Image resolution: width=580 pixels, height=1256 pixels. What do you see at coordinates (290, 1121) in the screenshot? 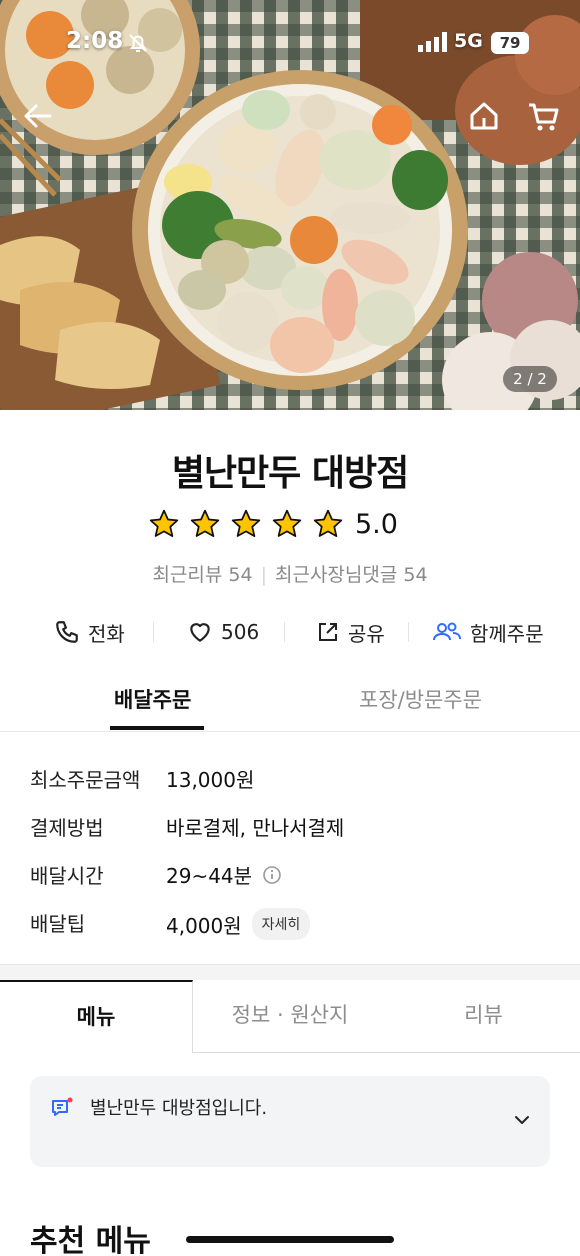
I see `store-notice: 별난만두 대방점입니다.` at bounding box center [290, 1121].